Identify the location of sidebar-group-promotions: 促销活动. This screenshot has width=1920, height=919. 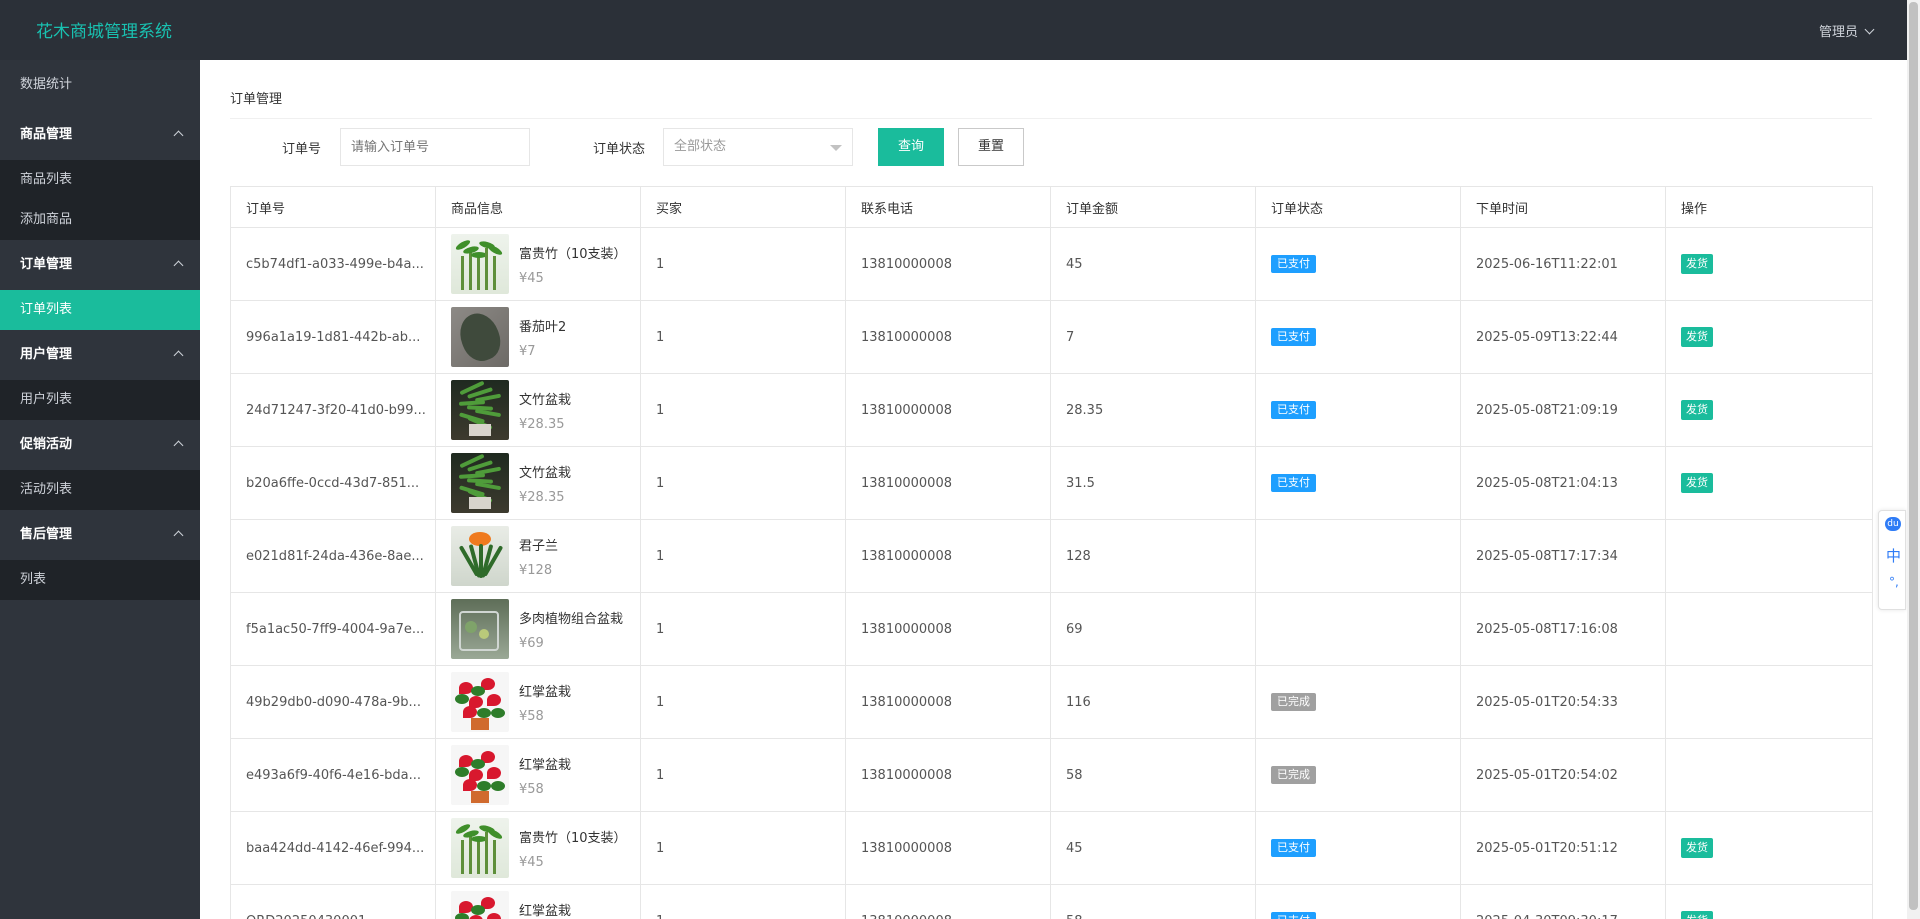
(100, 445).